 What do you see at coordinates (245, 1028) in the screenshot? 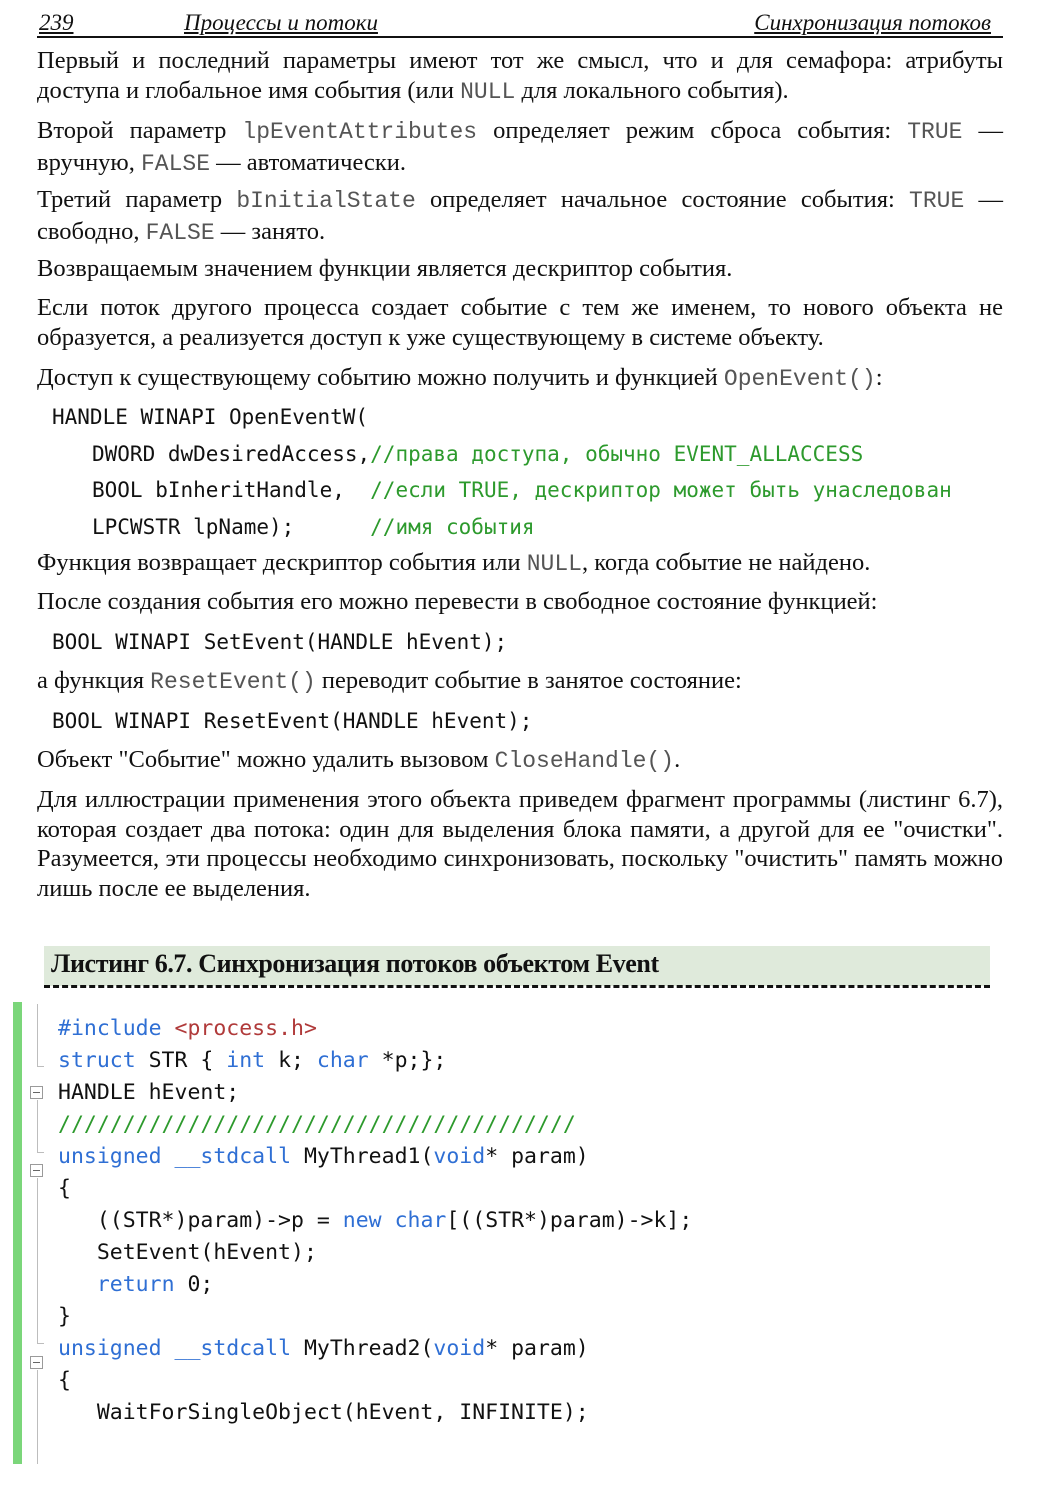
I see `code-string: <process.h>` at bounding box center [245, 1028].